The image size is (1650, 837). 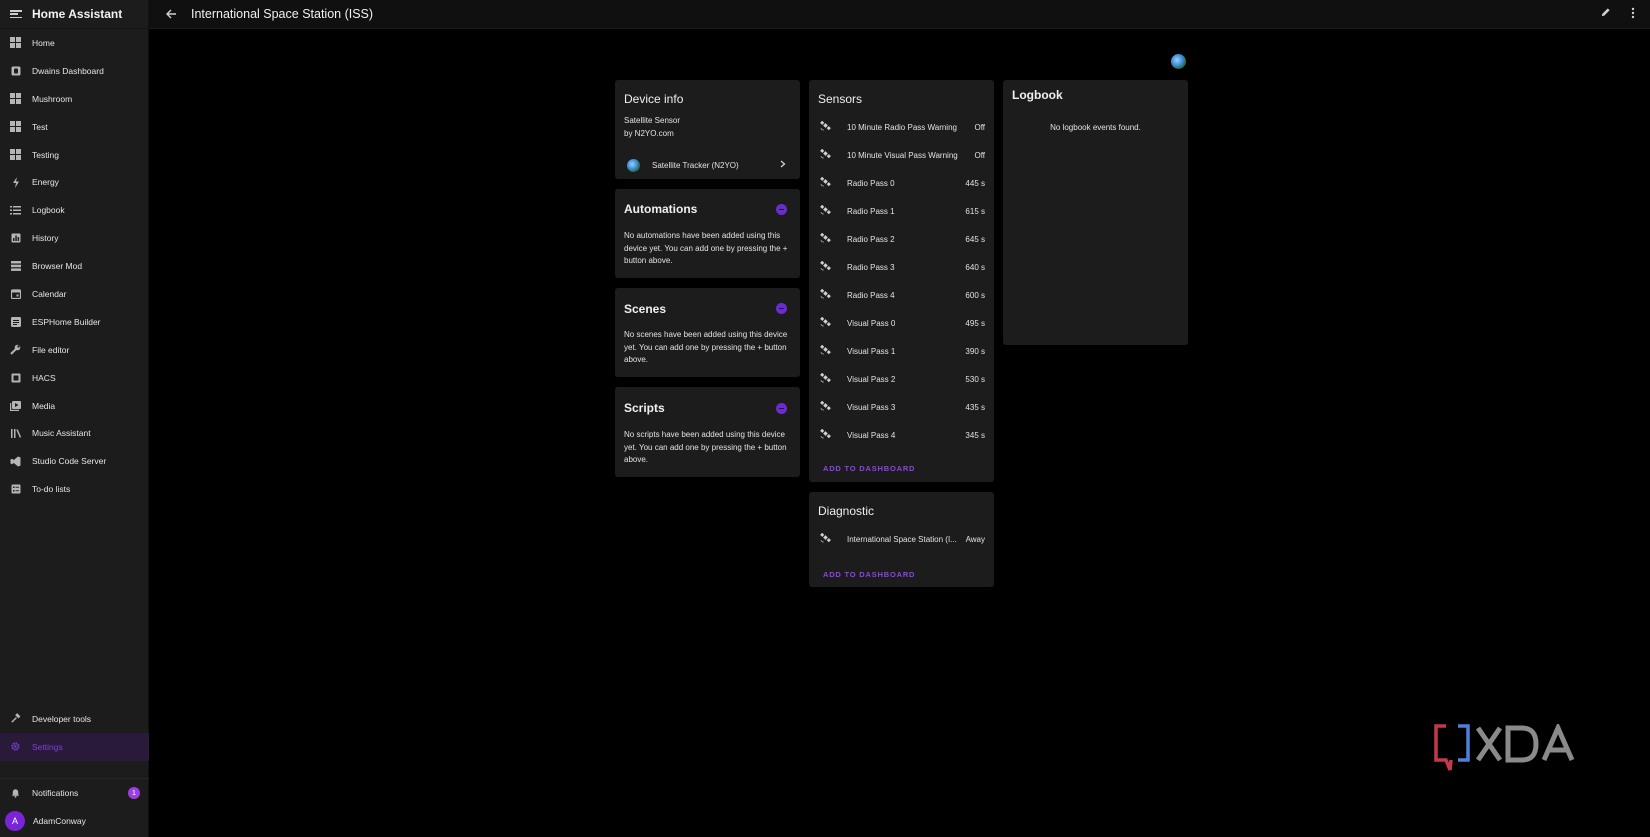 I want to click on entity-row: International Space Station (I... Away, so click(x=901, y=539).